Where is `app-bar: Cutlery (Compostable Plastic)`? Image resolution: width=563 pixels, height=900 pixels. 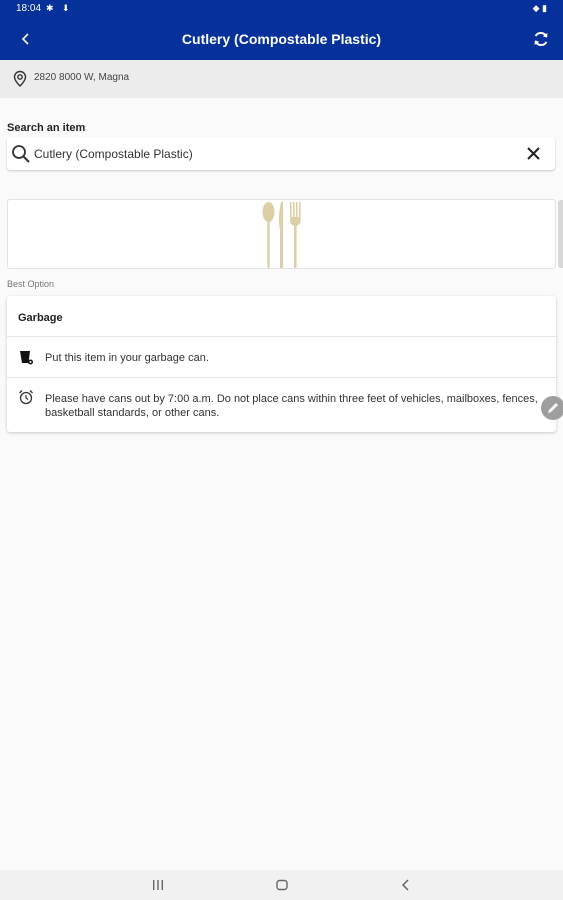
app-bar: Cutlery (Compostable Plastic) is located at coordinates (281, 39).